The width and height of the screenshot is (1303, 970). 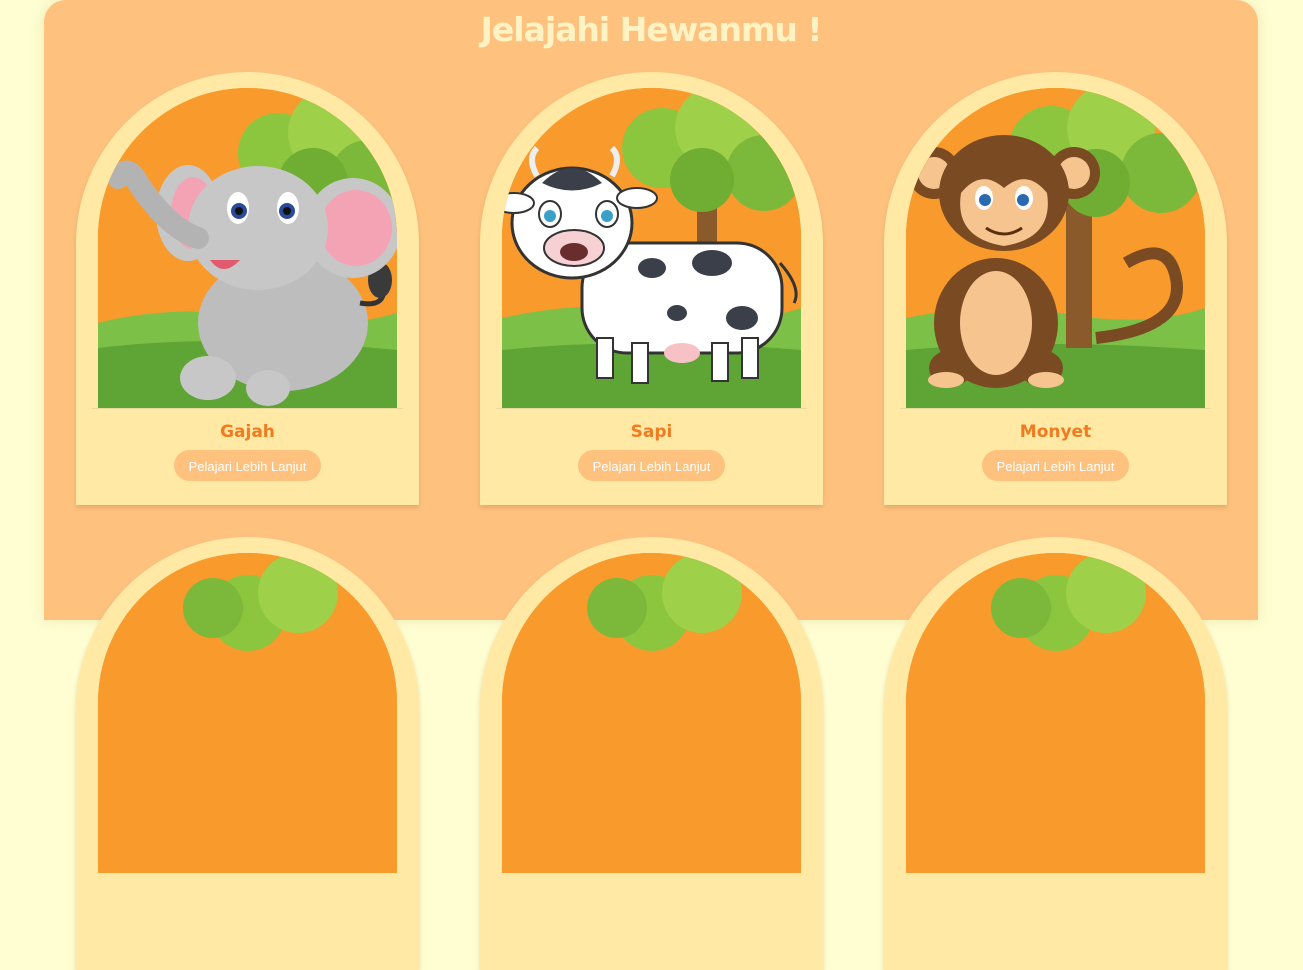 What do you see at coordinates (247, 465) in the screenshot?
I see `learn-more-button-gajah: Pelajari Lebih Lanjut` at bounding box center [247, 465].